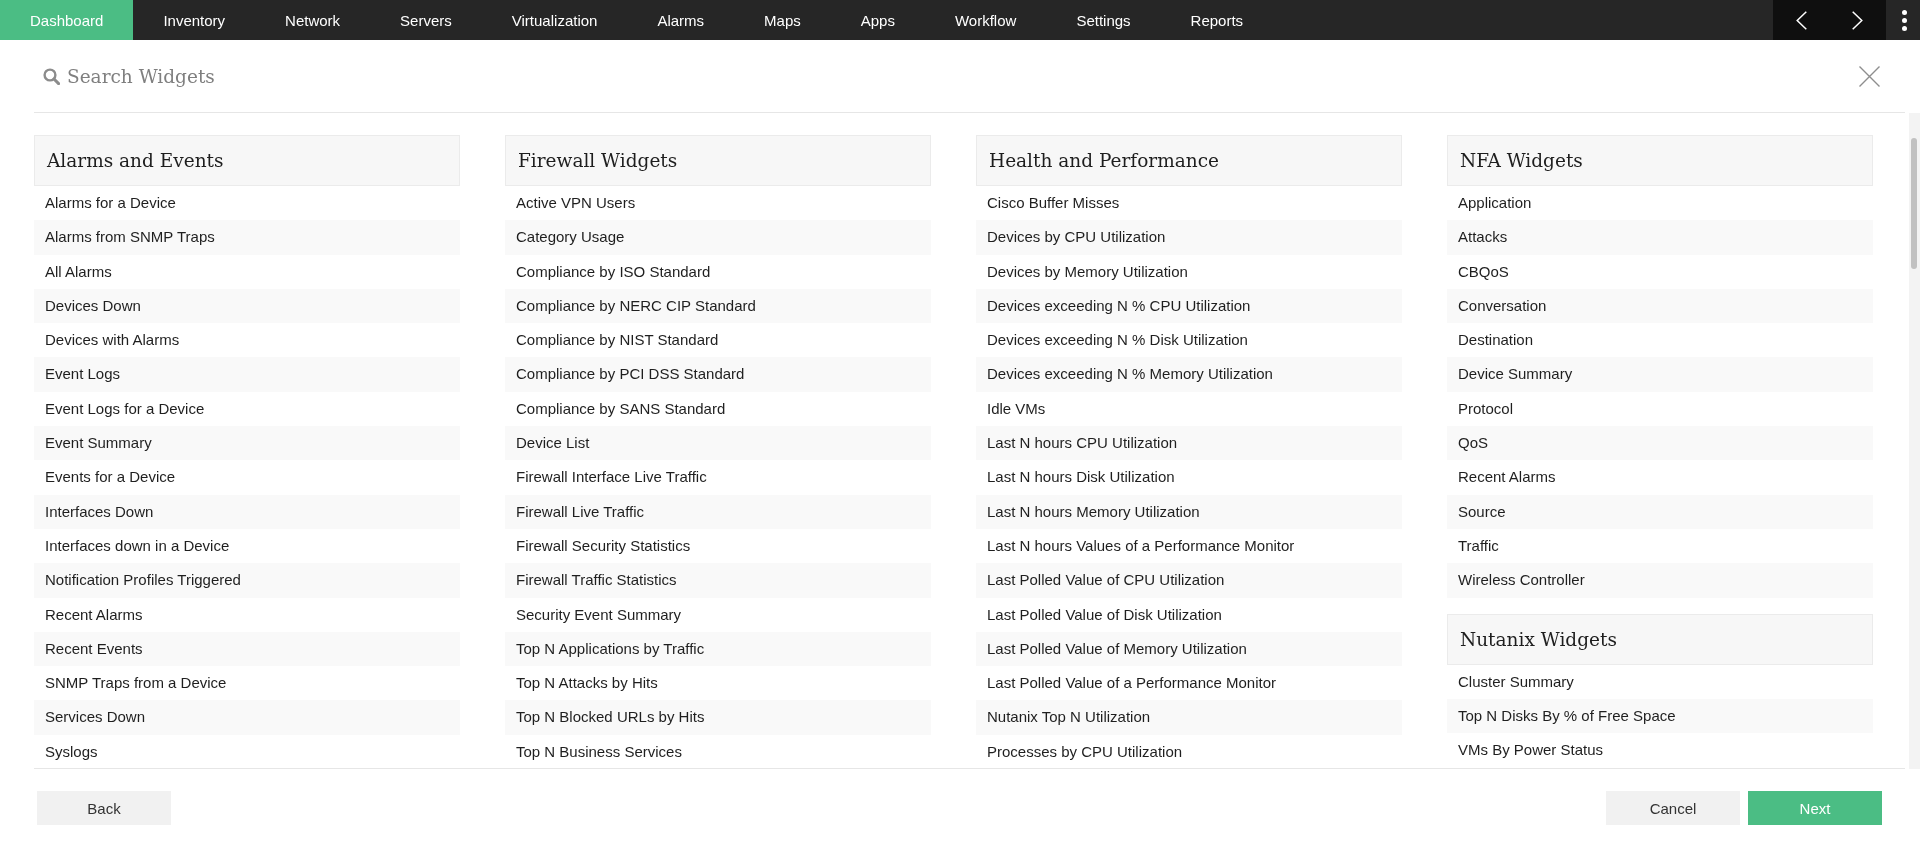 This screenshot has height=857, width=1920. Describe the element at coordinates (247, 271) in the screenshot. I see `widget-list-item: All Alarms` at that location.